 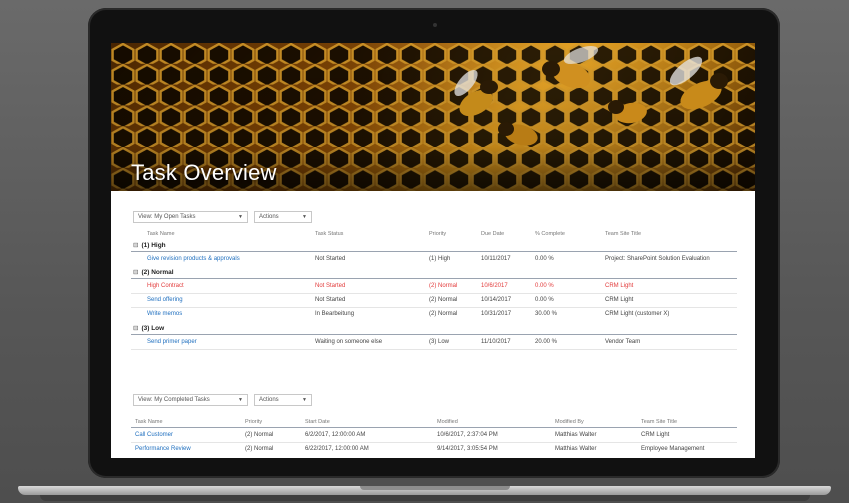 I want to click on task-modified: 10/6/2017, 2:37:04 PM, so click(x=467, y=435).